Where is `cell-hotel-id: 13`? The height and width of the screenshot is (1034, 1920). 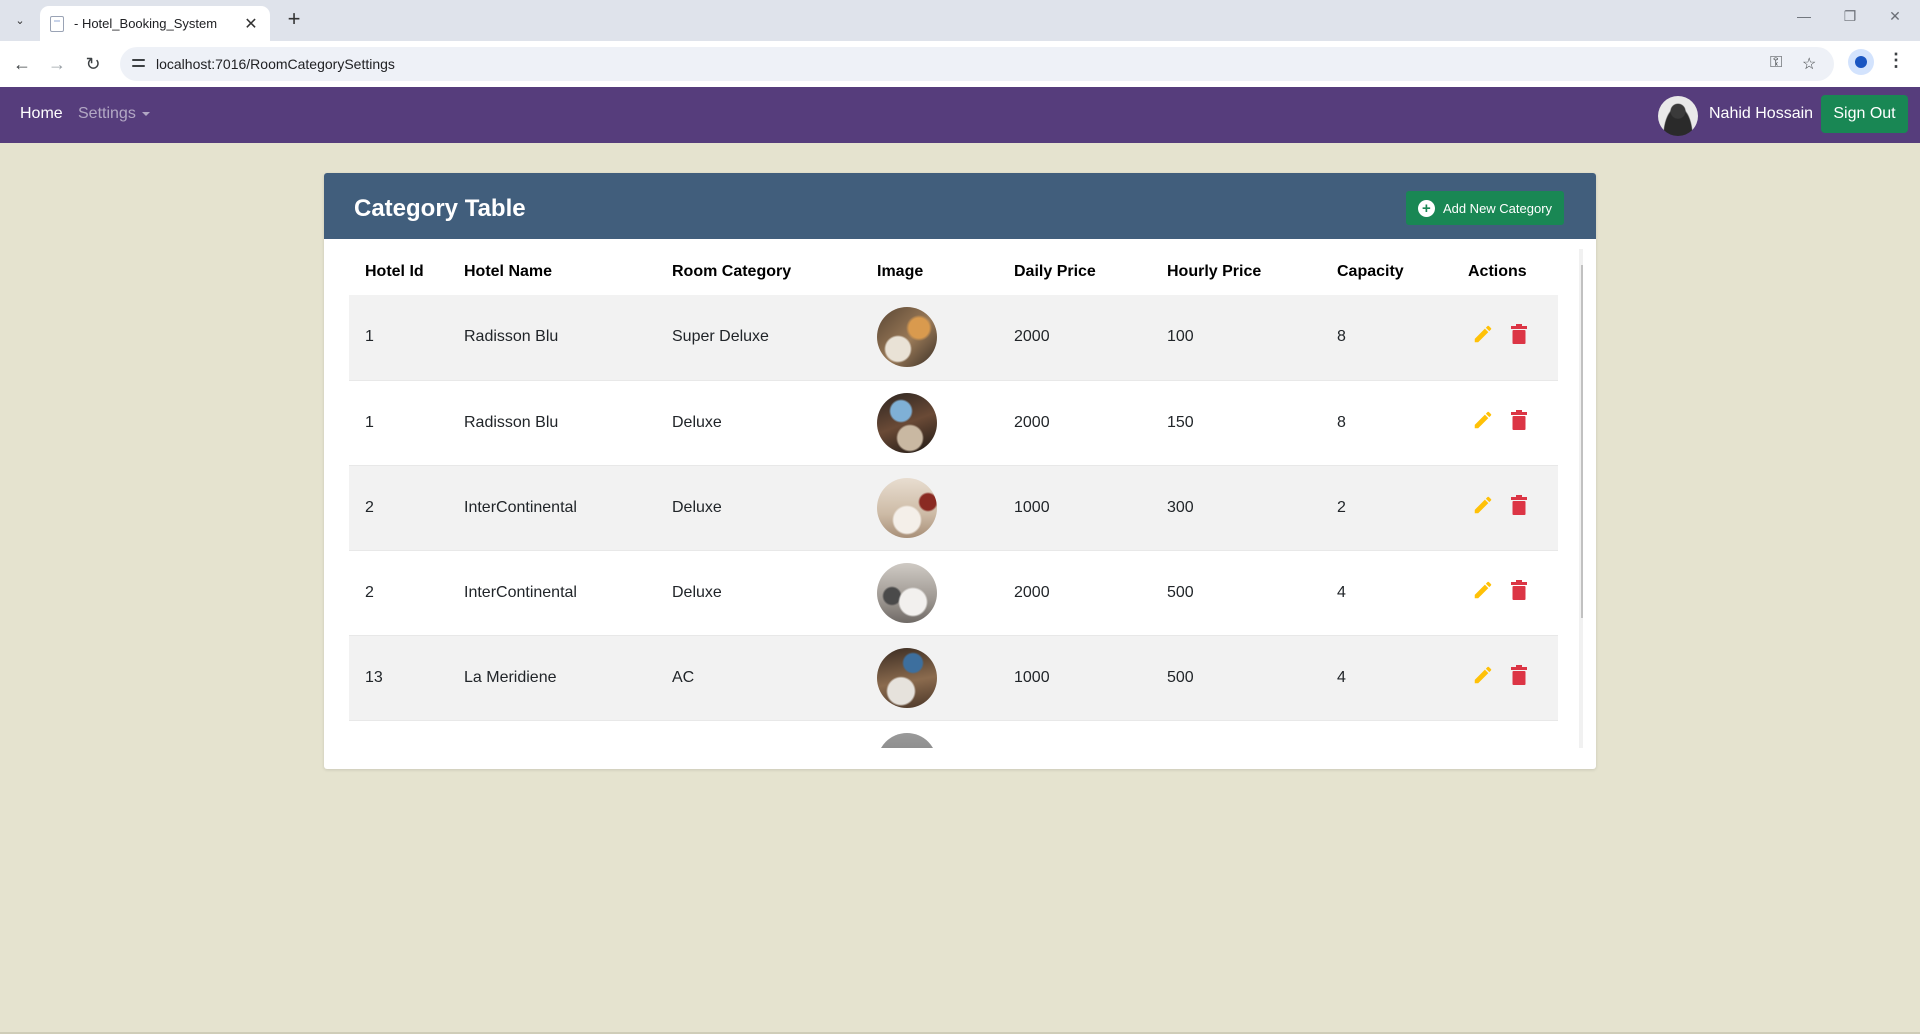
cell-hotel-id: 13 is located at coordinates (374, 677).